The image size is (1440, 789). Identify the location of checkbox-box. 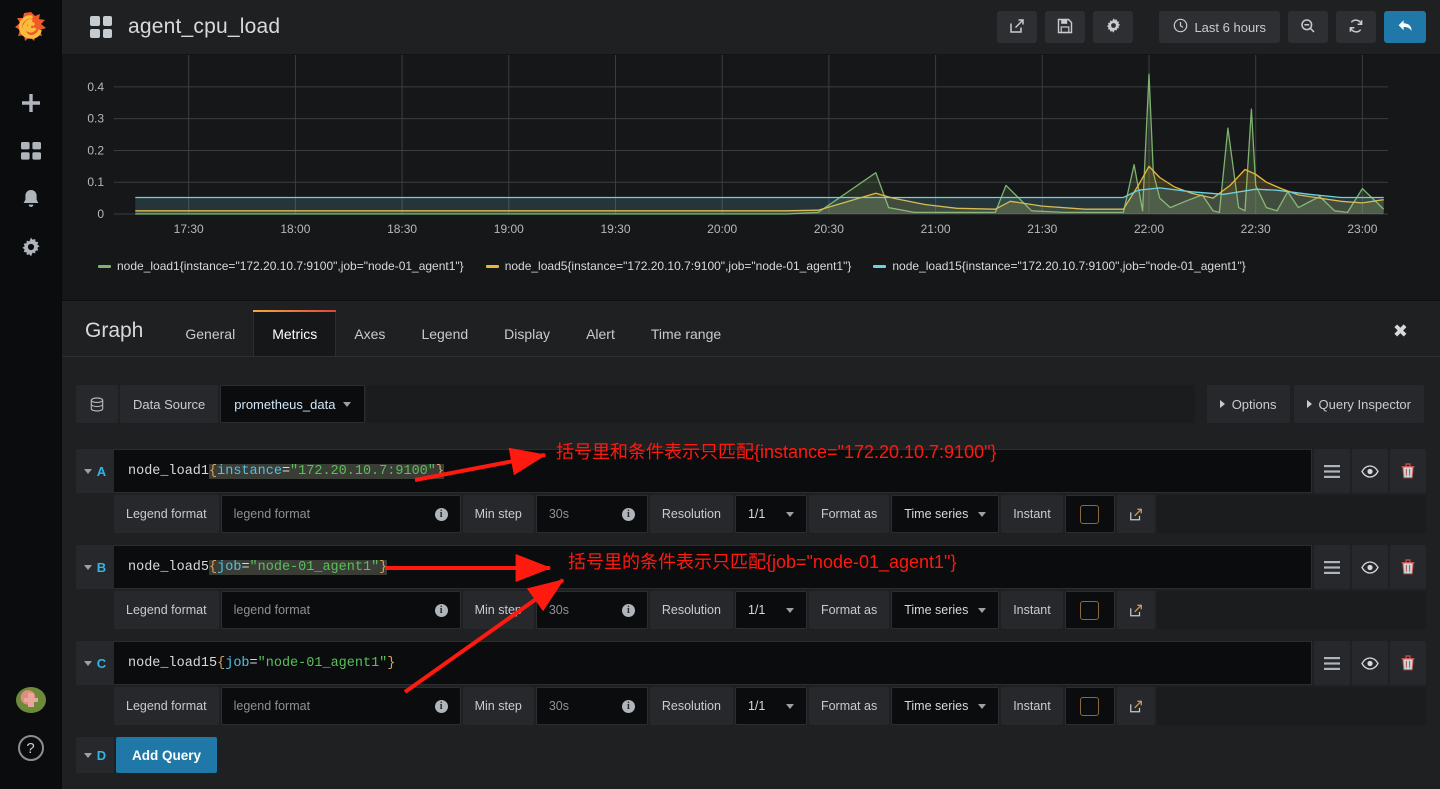
(1090, 706).